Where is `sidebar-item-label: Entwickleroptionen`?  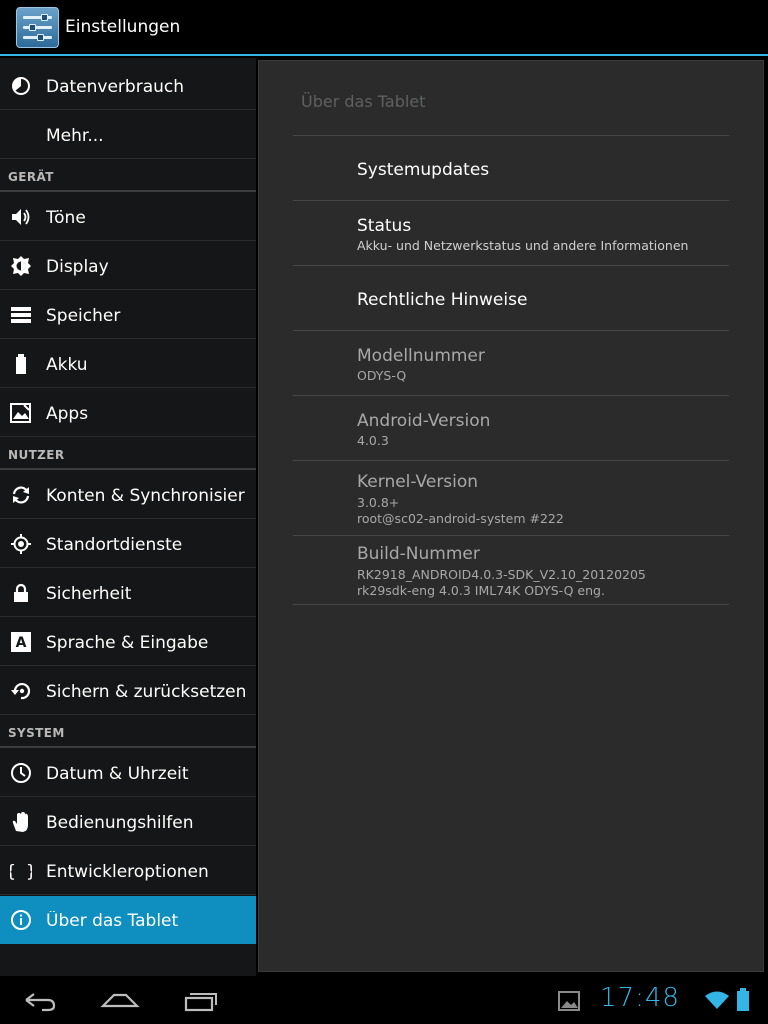 sidebar-item-label: Entwickleroptionen is located at coordinates (127, 872).